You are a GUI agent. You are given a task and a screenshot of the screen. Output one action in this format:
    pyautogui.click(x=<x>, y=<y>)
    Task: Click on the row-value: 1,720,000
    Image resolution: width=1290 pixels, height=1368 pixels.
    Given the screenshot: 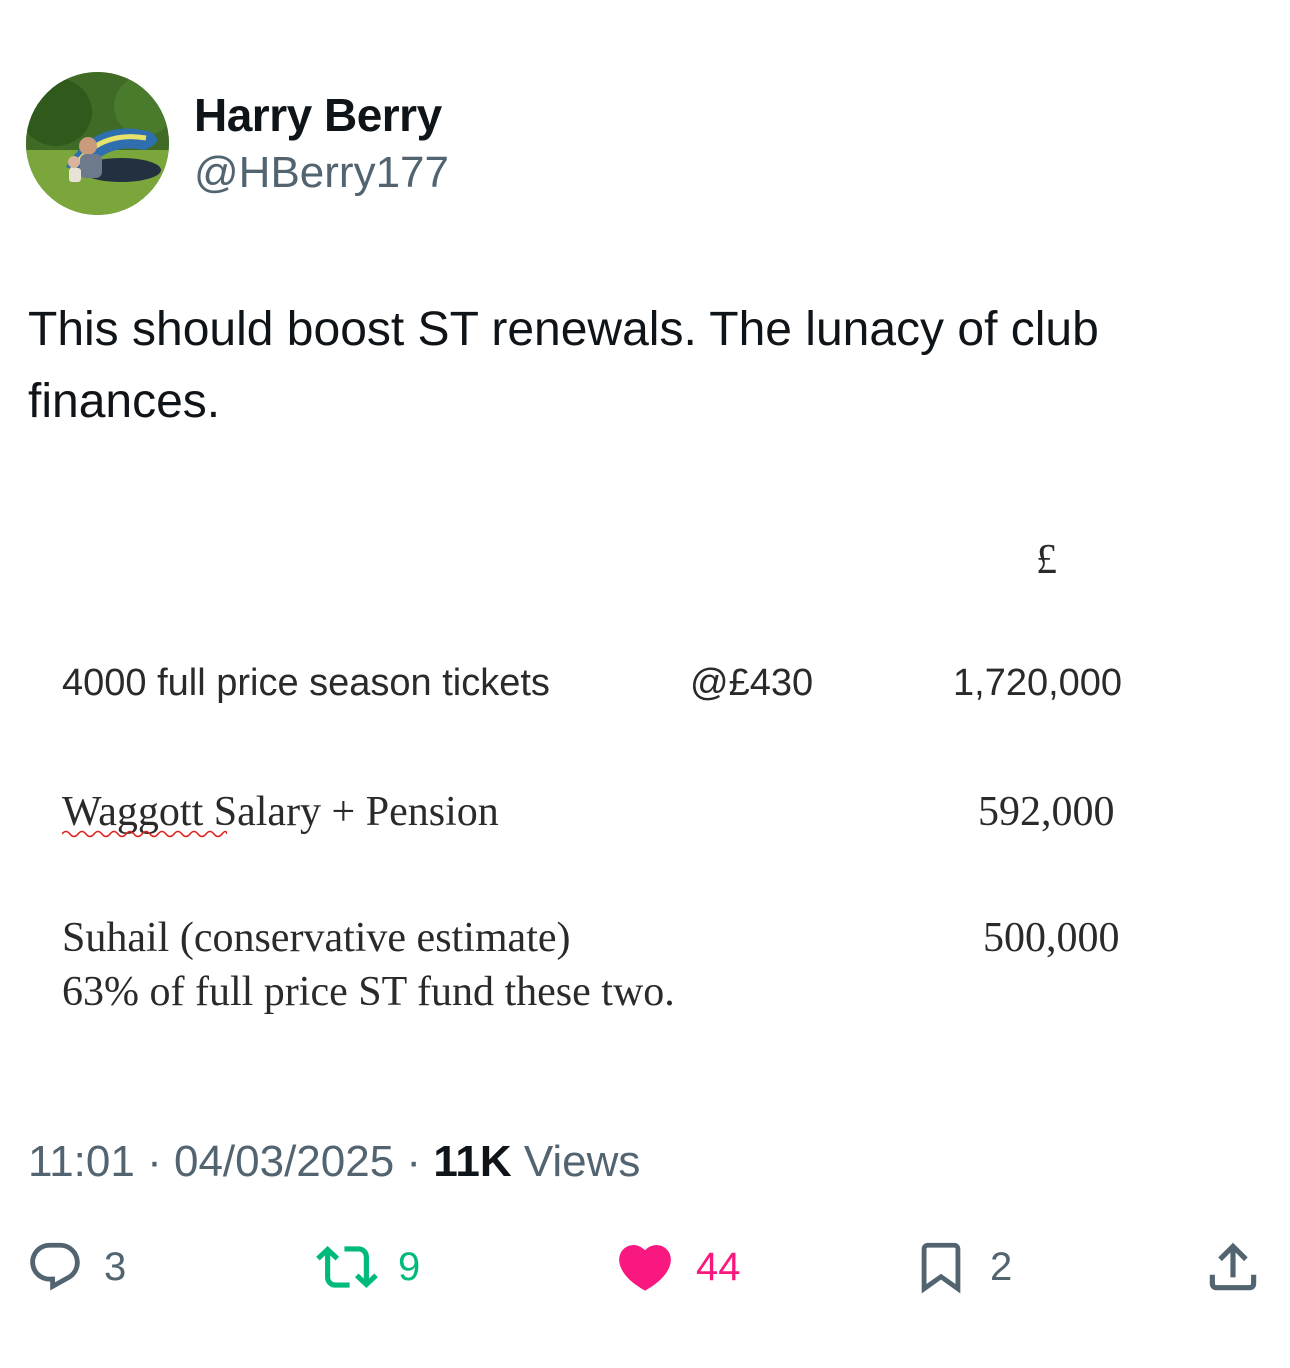 What is the action you would take?
    pyautogui.click(x=1038, y=683)
    